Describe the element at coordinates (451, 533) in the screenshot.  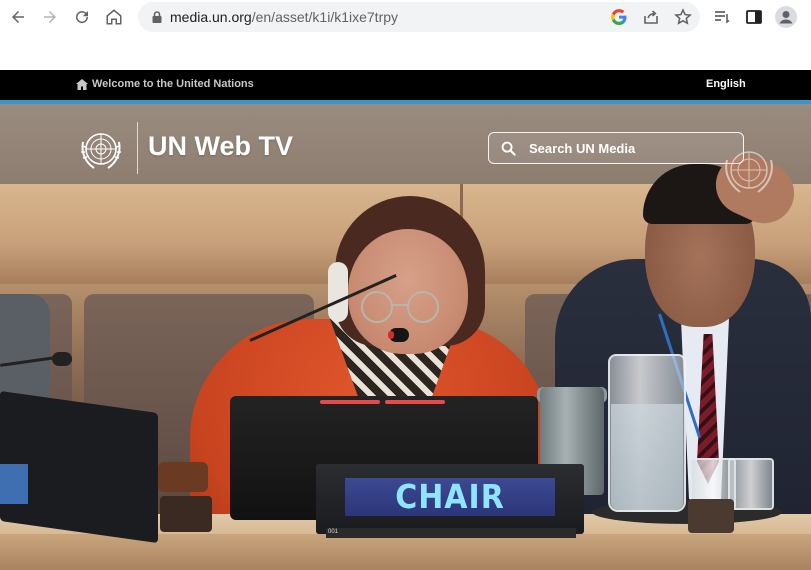
I see `nameplate-base` at that location.